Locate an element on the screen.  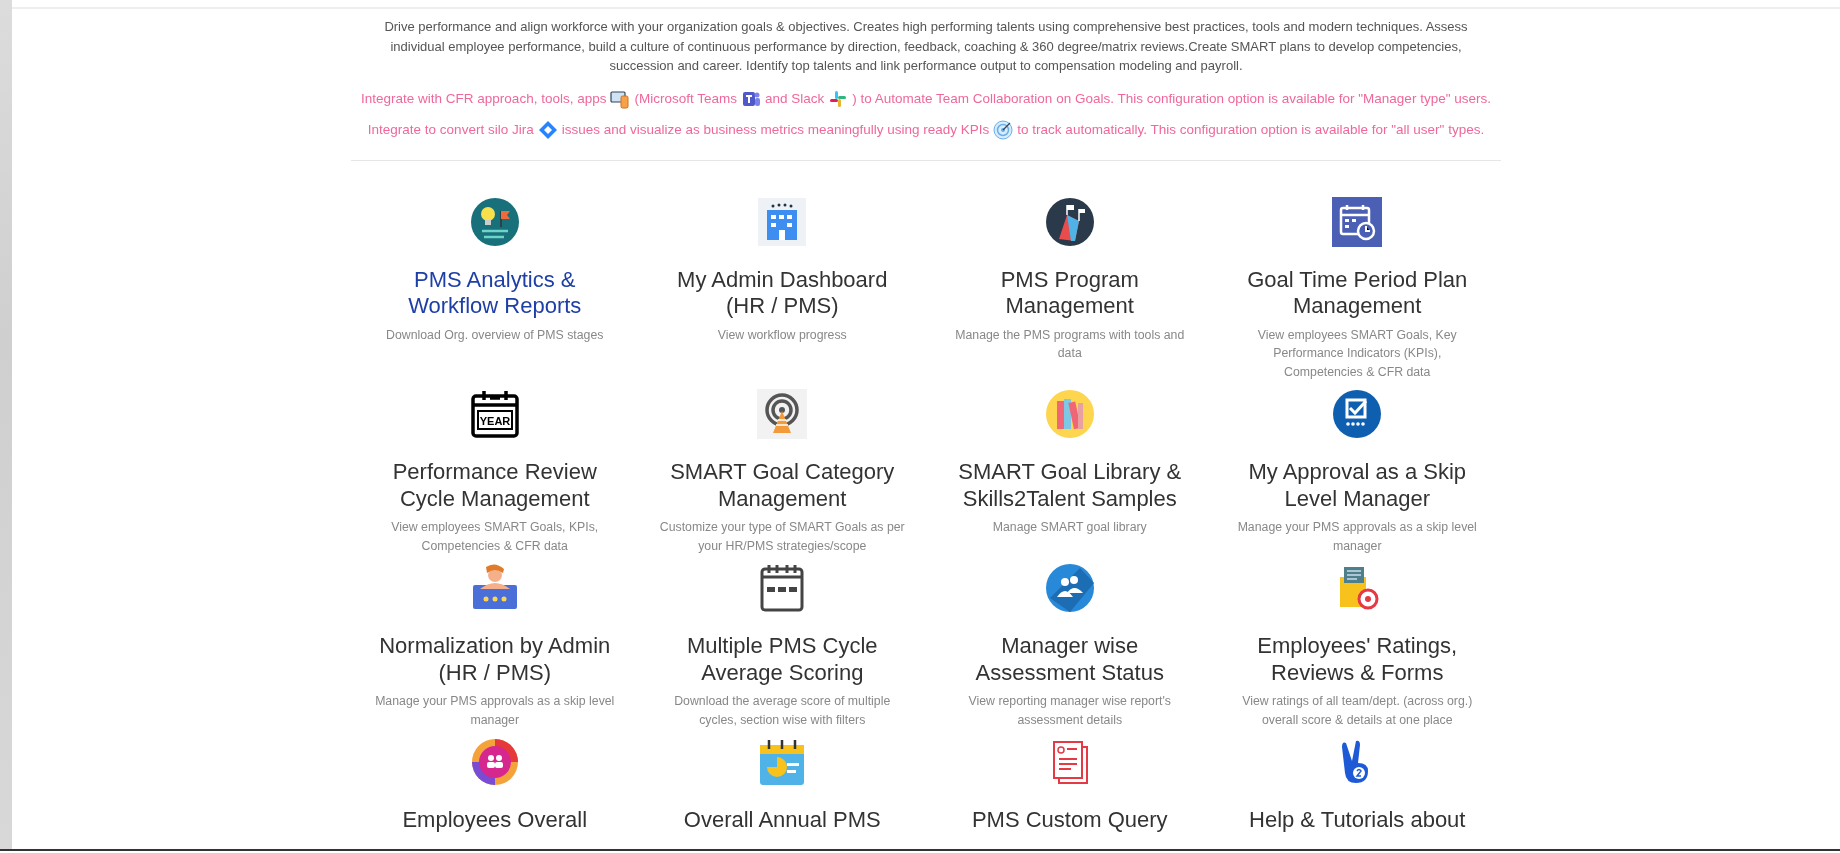
tile-title-link: SMART Goal Library & Skills2Talent Samples is located at coordinates (1070, 485).